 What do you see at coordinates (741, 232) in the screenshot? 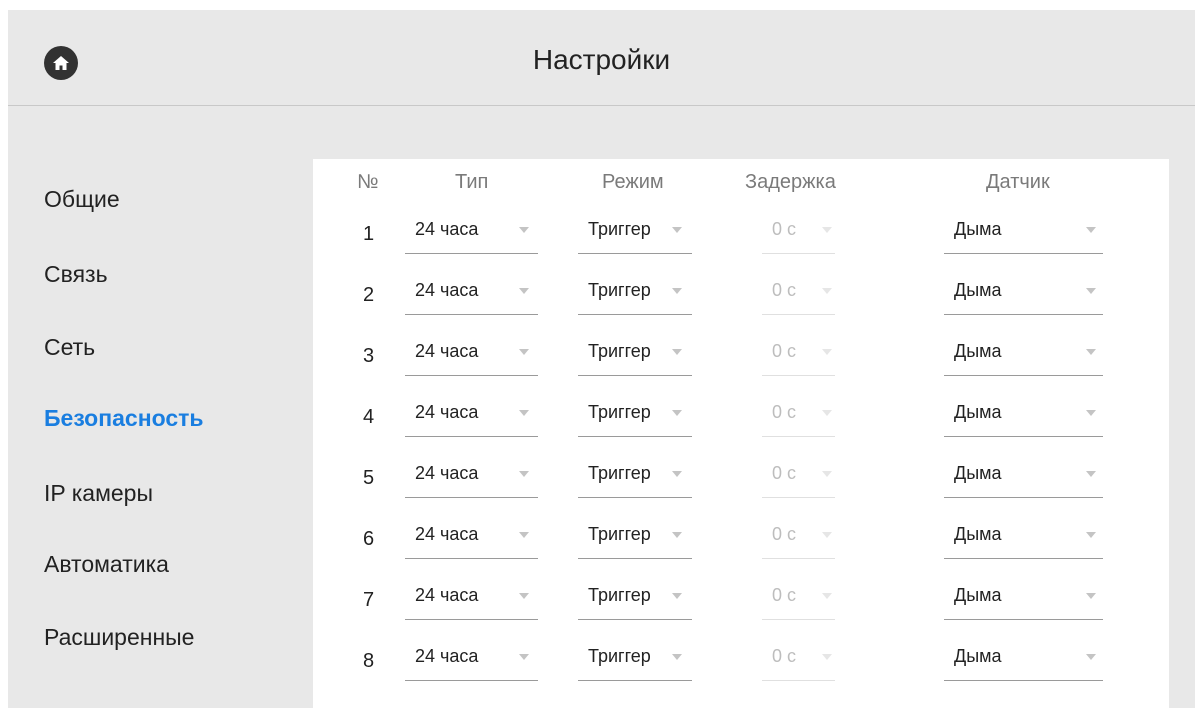
I see `zone-row-1: 1 24 часа Триггер 0 с Дыма` at bounding box center [741, 232].